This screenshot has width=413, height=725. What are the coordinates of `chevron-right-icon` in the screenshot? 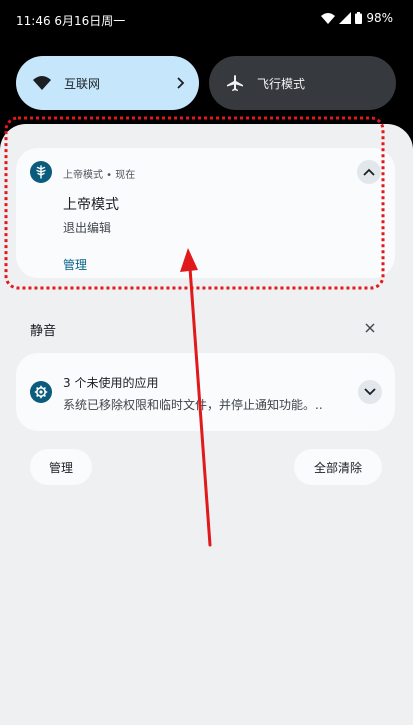 It's located at (181, 84).